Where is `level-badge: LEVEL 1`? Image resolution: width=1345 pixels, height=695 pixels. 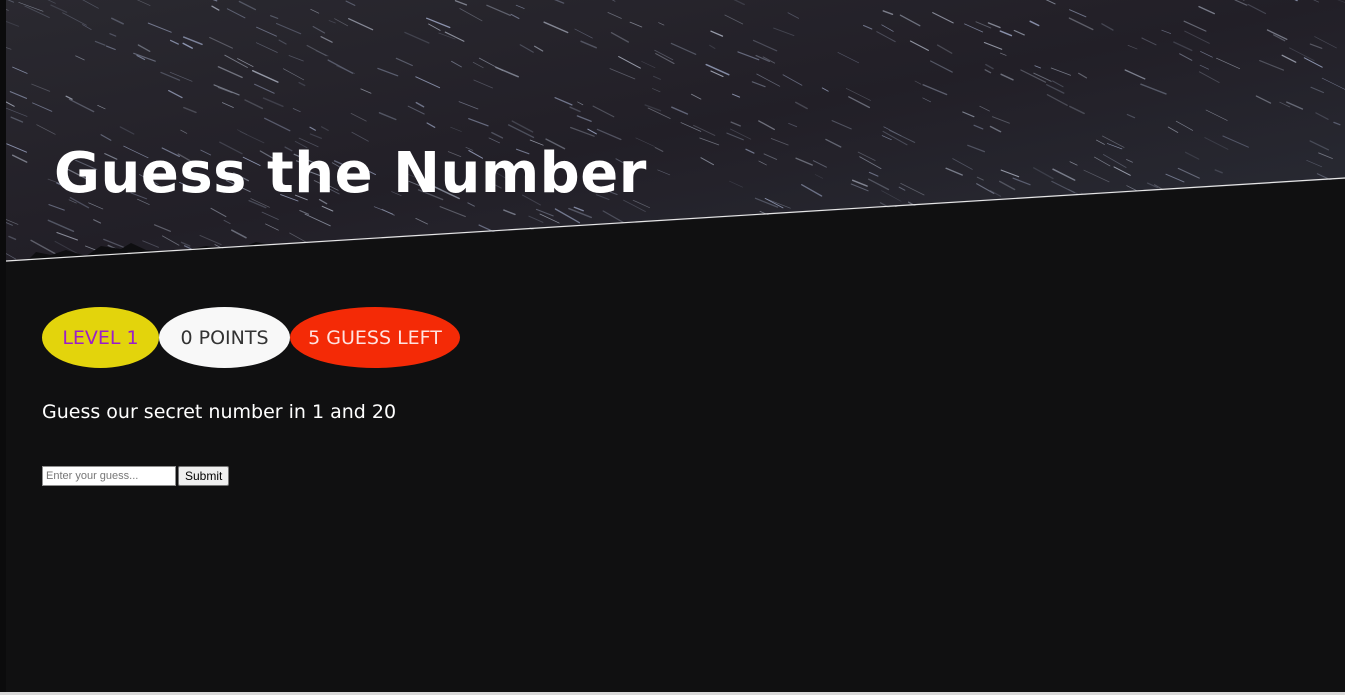
level-badge: LEVEL 1 is located at coordinates (100, 337).